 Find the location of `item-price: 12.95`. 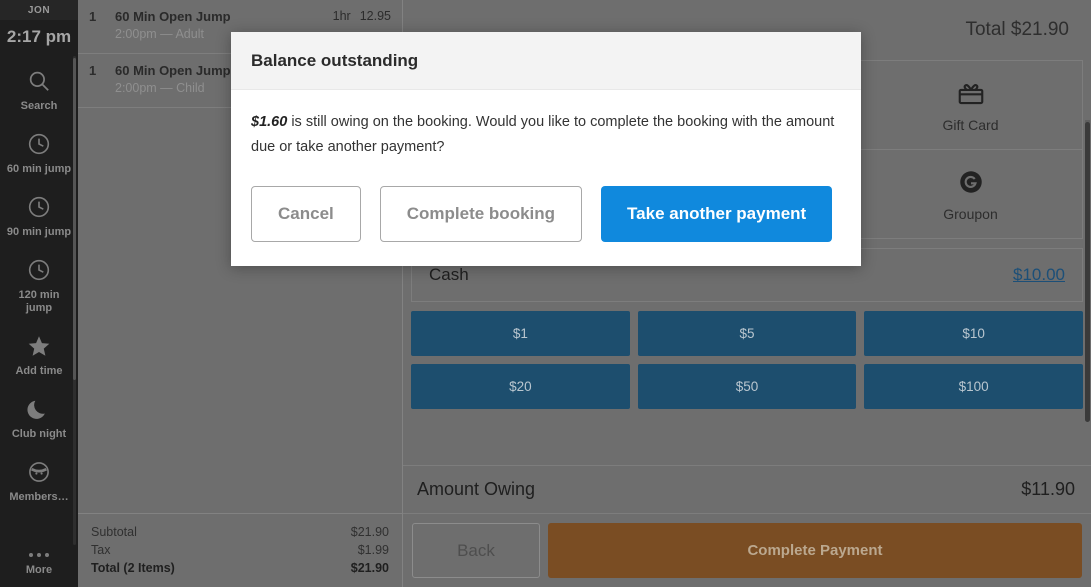

item-price: 12.95 is located at coordinates (375, 16).